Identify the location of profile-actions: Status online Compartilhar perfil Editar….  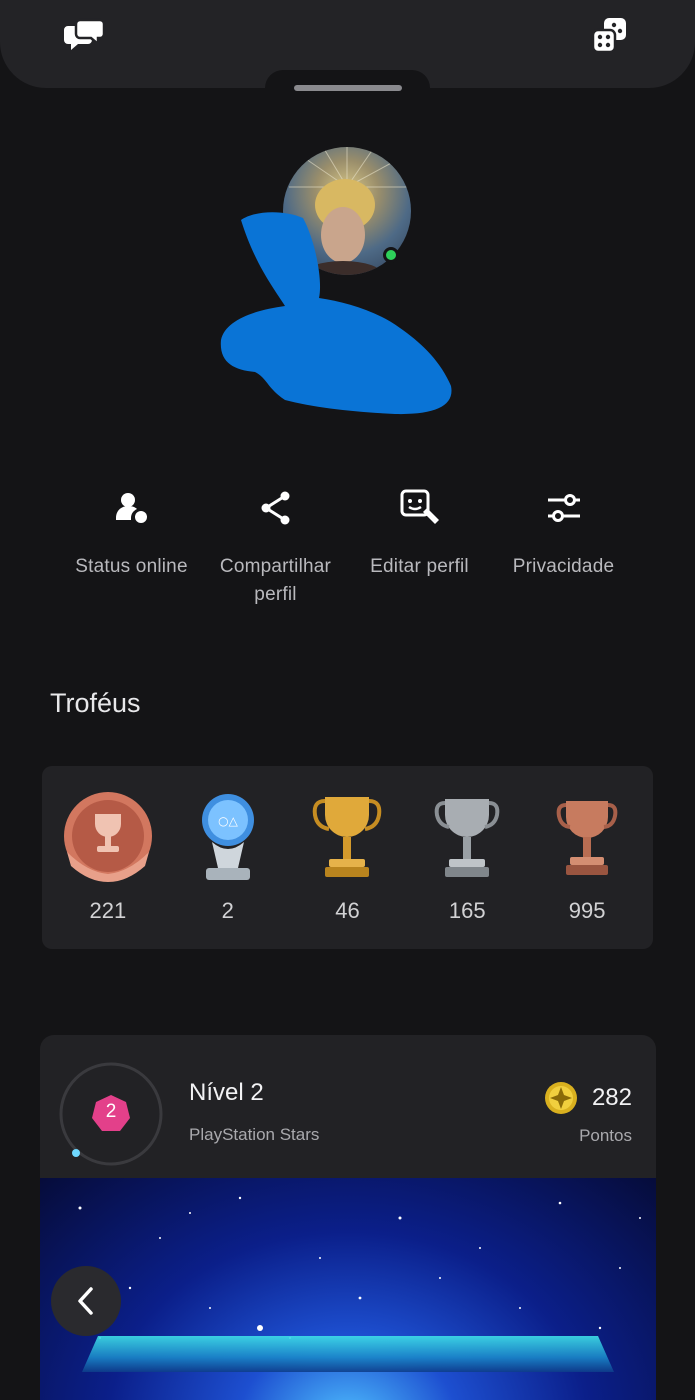
(347, 550).